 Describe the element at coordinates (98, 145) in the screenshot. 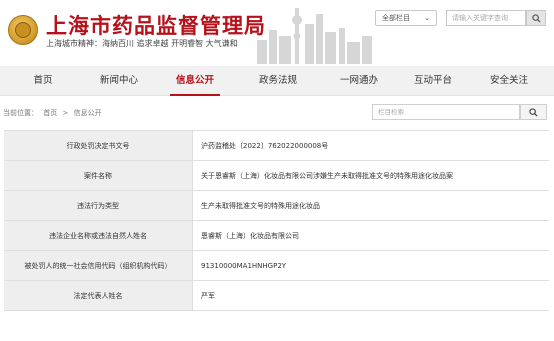

I see `field-label: 行政处罚决定书文号` at that location.